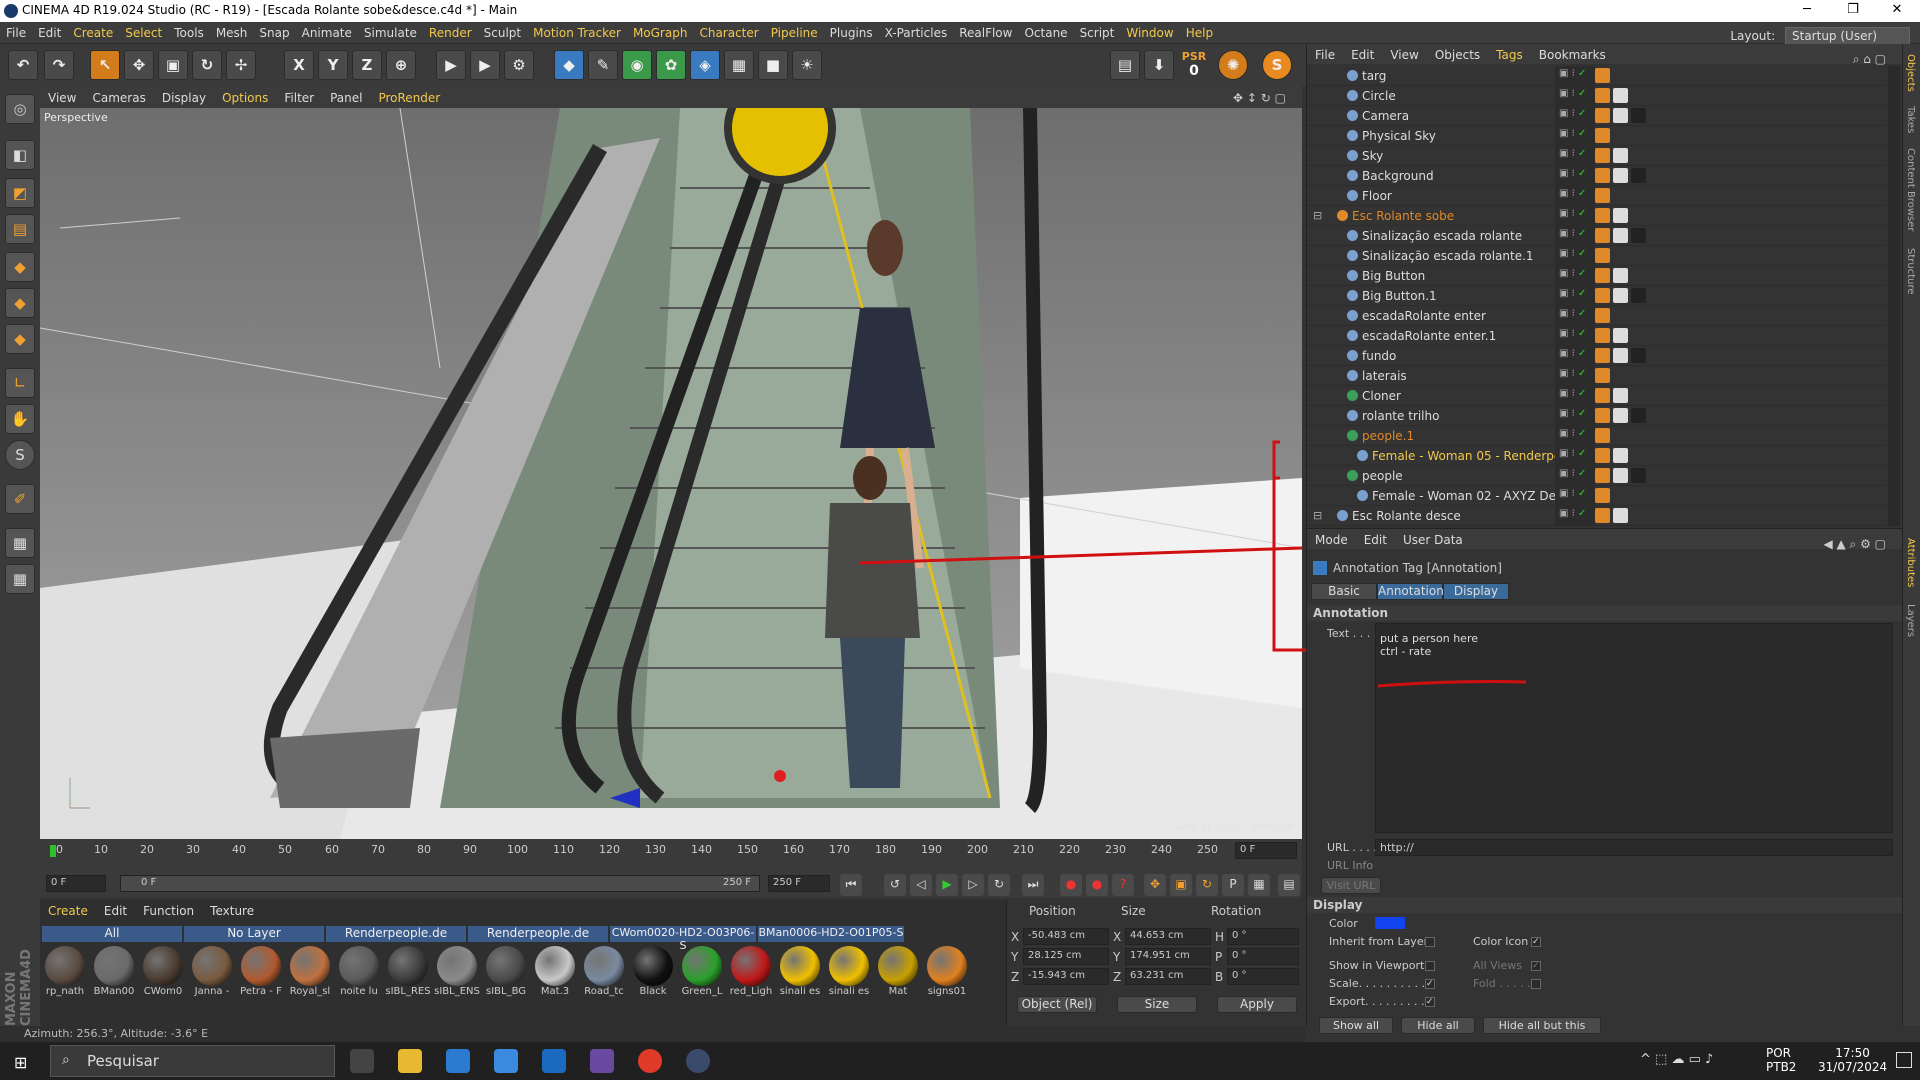 Image resolution: width=1920 pixels, height=1080 pixels. Describe the element at coordinates (1071, 885) in the screenshot. I see `record-keys-icon: ●` at that location.